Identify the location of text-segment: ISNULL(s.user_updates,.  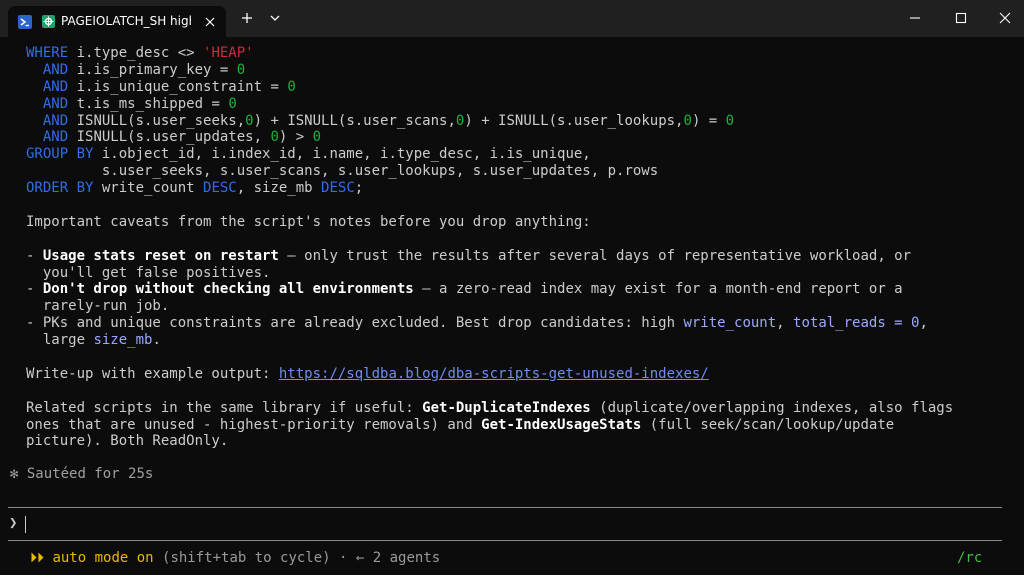
(169, 137).